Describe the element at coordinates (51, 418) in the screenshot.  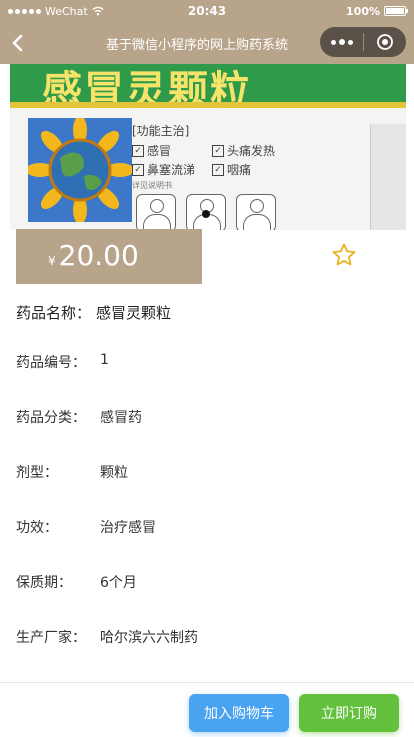
I see `detail-label: 药品分类：` at that location.